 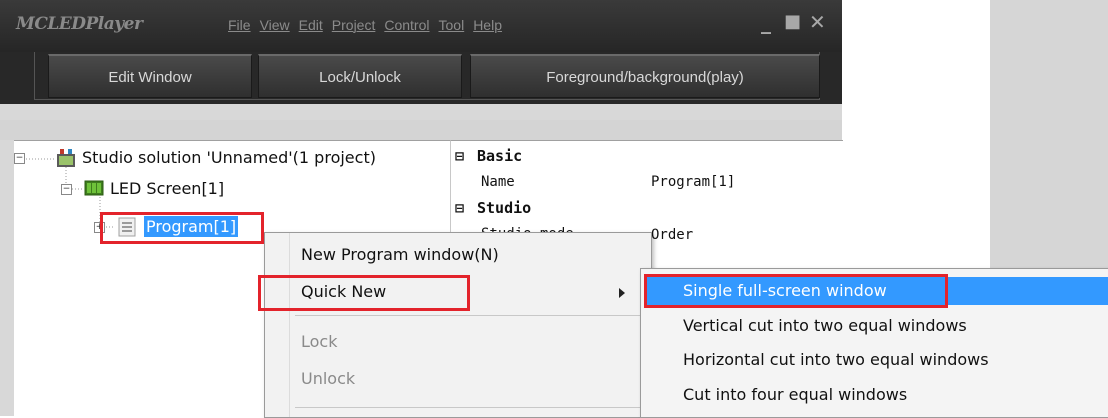 What do you see at coordinates (795, 394) in the screenshot?
I see `four-equal-item: Cut into four equal windows` at bounding box center [795, 394].